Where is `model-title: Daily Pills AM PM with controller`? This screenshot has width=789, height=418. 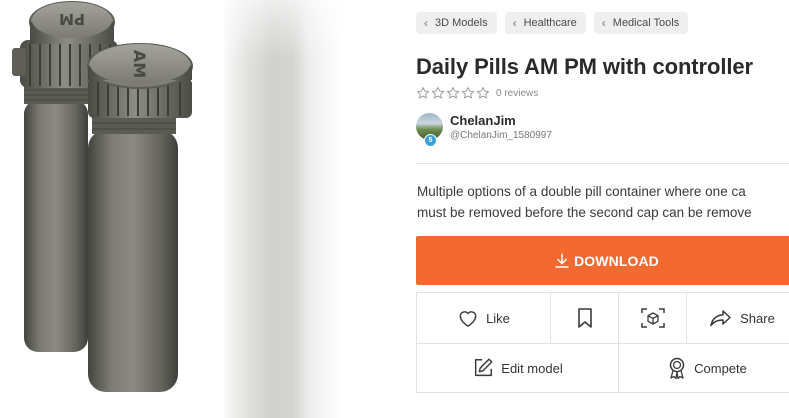 model-title: Daily Pills AM PM with controller is located at coordinates (584, 66).